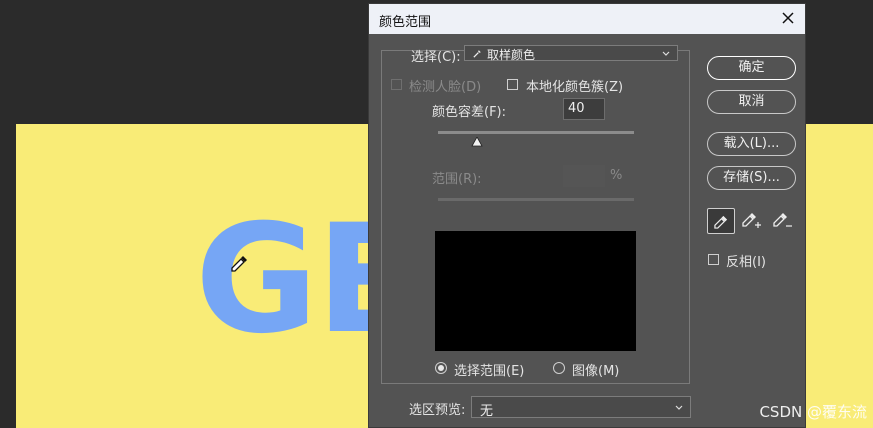 Image resolution: width=873 pixels, height=428 pixels. What do you see at coordinates (751, 68) in the screenshot?
I see `ok-button: 确定` at bounding box center [751, 68].